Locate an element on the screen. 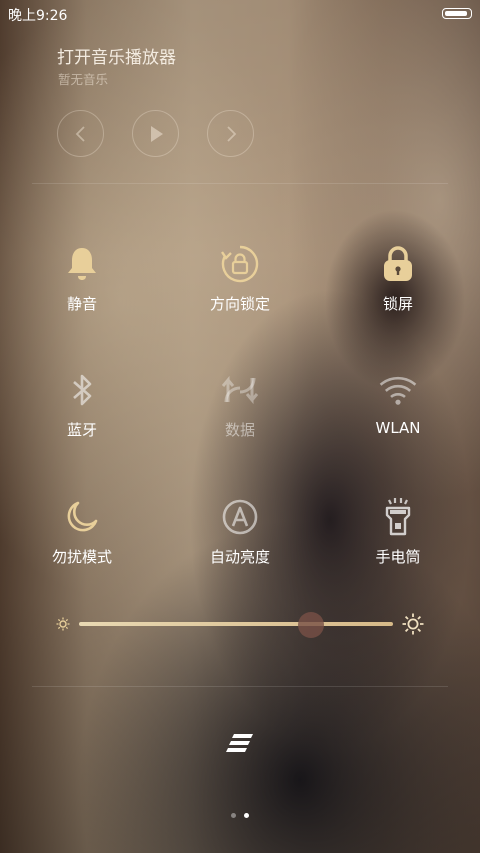  wifi-icon is located at coordinates (398, 390).